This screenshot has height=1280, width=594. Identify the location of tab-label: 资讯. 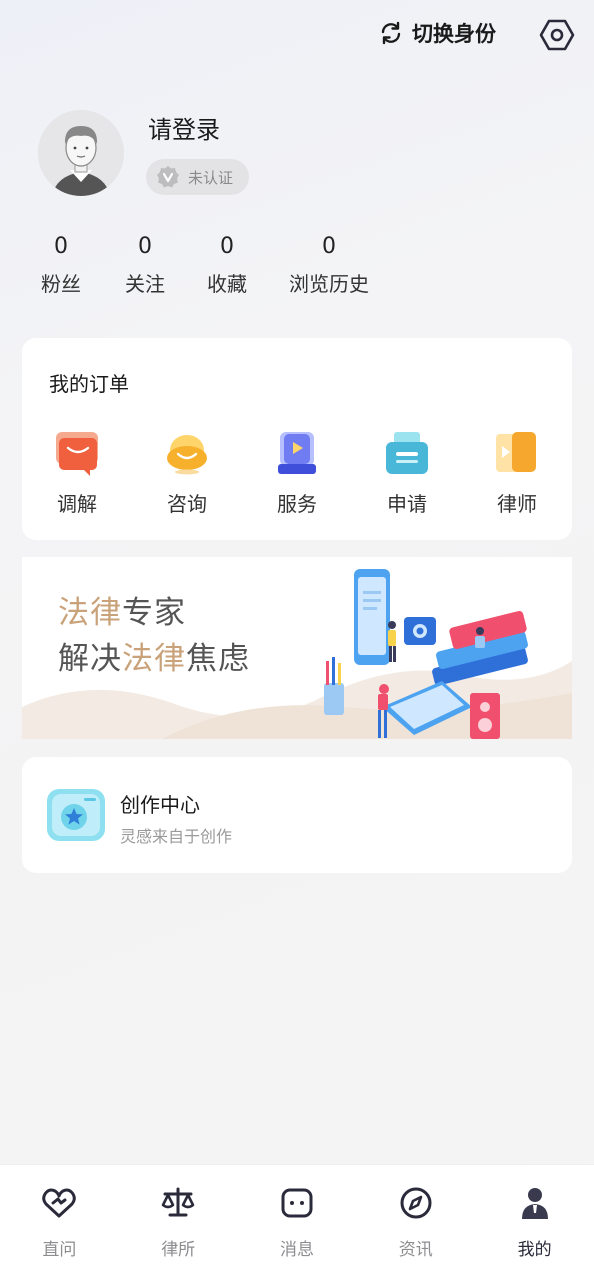
(415, 1250).